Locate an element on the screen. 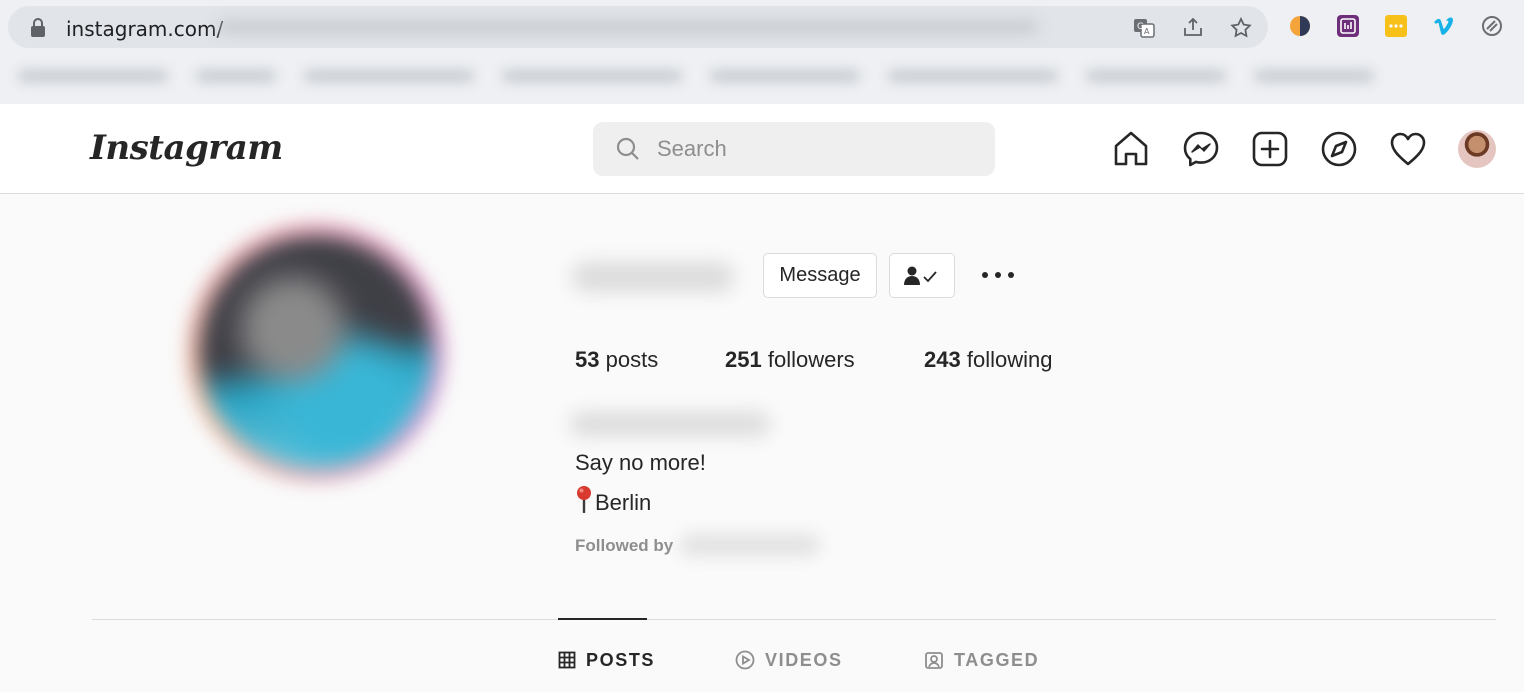  more-options-button is located at coordinates (998, 275).